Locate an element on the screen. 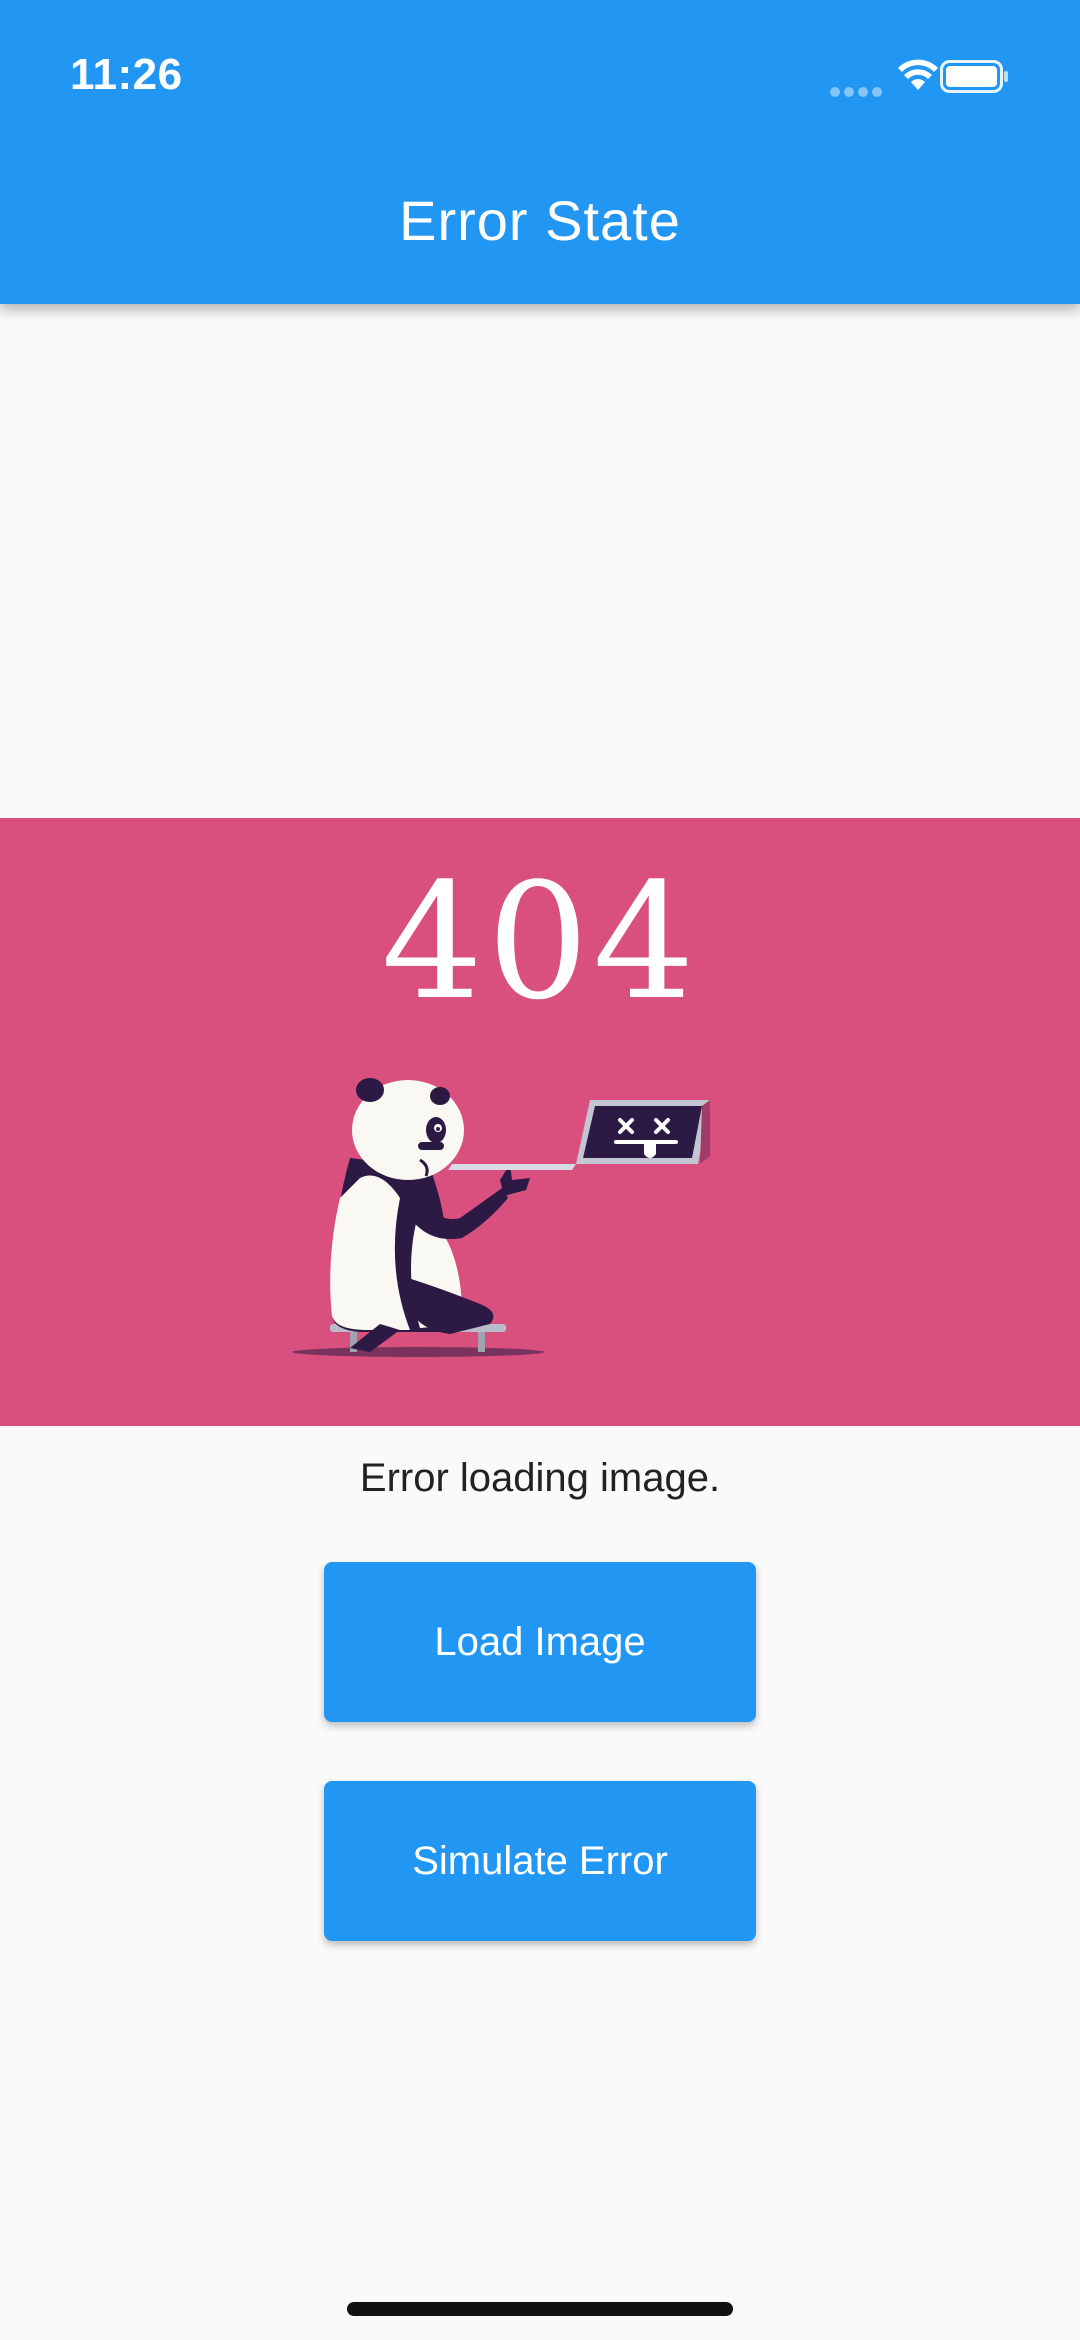 The width and height of the screenshot is (1080, 2340). error-code: 404 is located at coordinates (540, 941).